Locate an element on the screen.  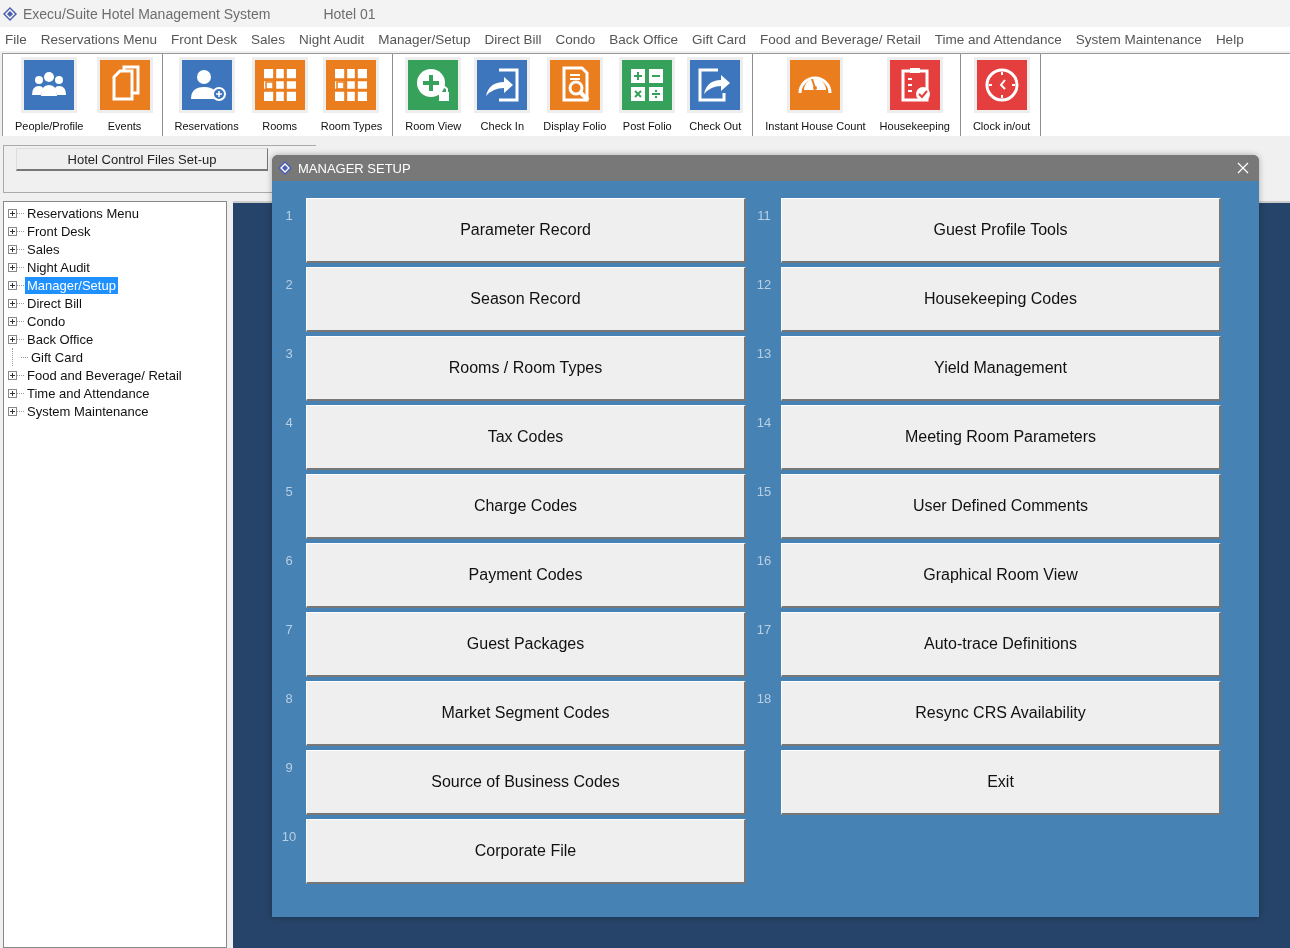
menu-option-button: Charge Codes is located at coordinates (526, 506).